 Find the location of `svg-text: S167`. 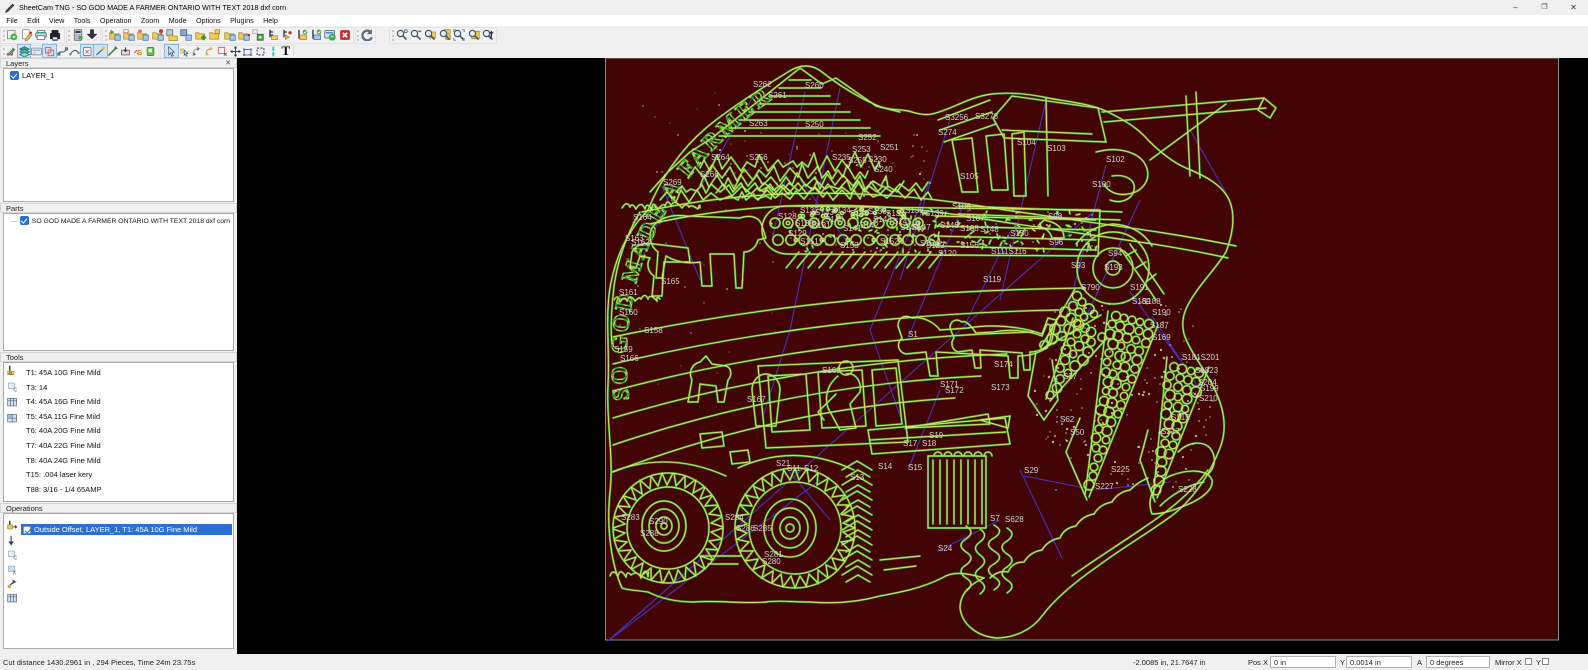

svg-text: S167 is located at coordinates (756, 399).